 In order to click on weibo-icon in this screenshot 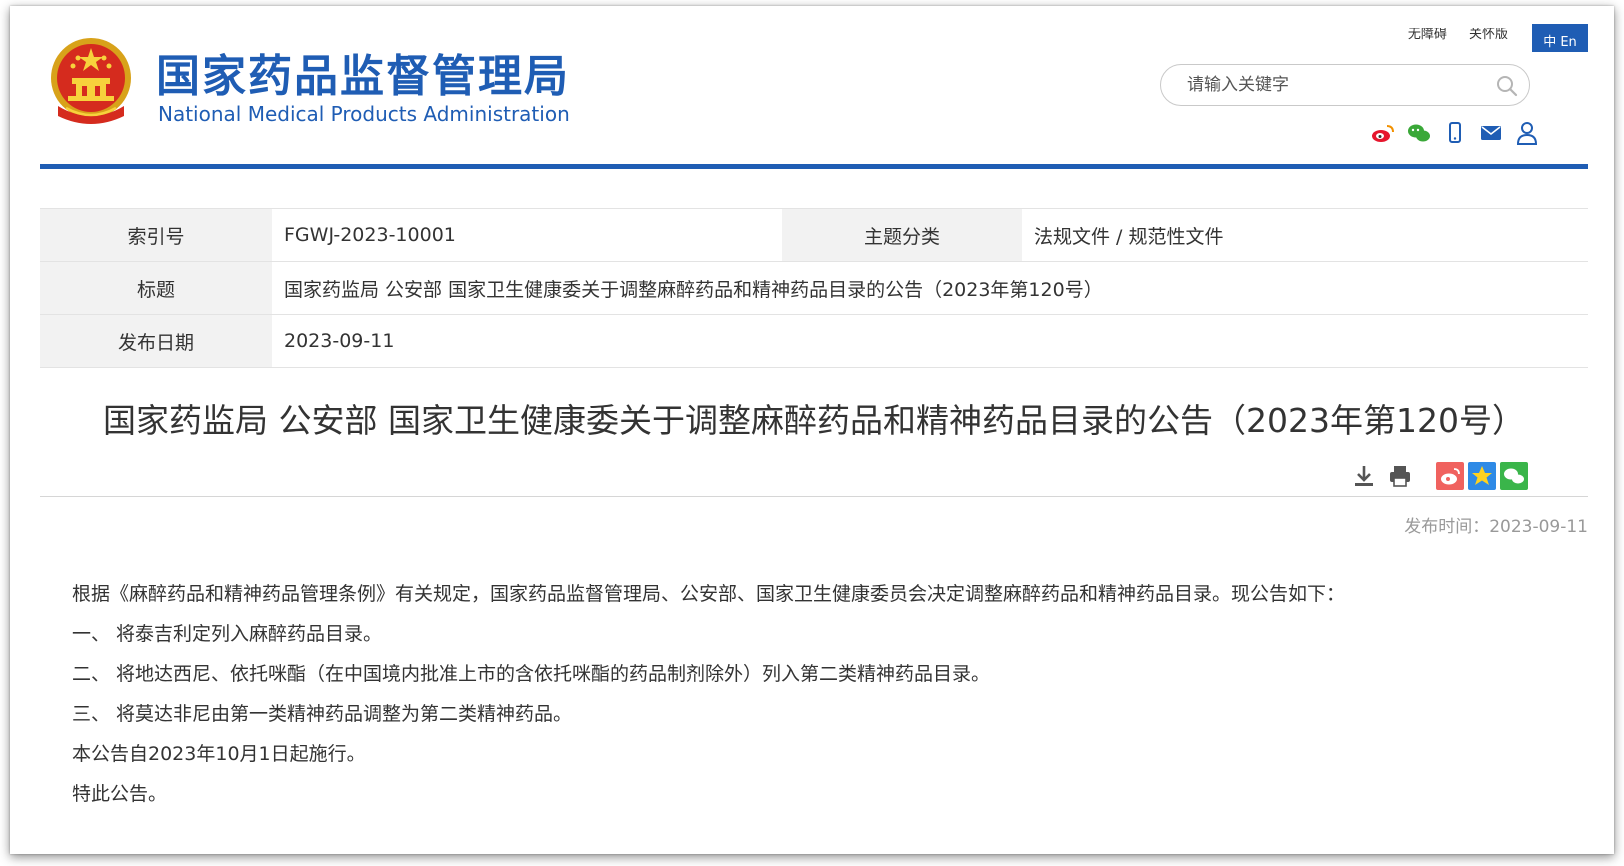, I will do `click(1383, 133)`.